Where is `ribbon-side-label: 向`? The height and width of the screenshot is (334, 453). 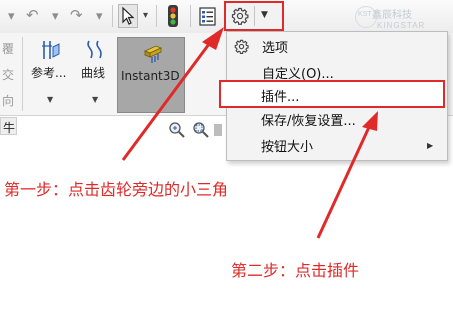
ribbon-side-label: 向 is located at coordinates (8, 101).